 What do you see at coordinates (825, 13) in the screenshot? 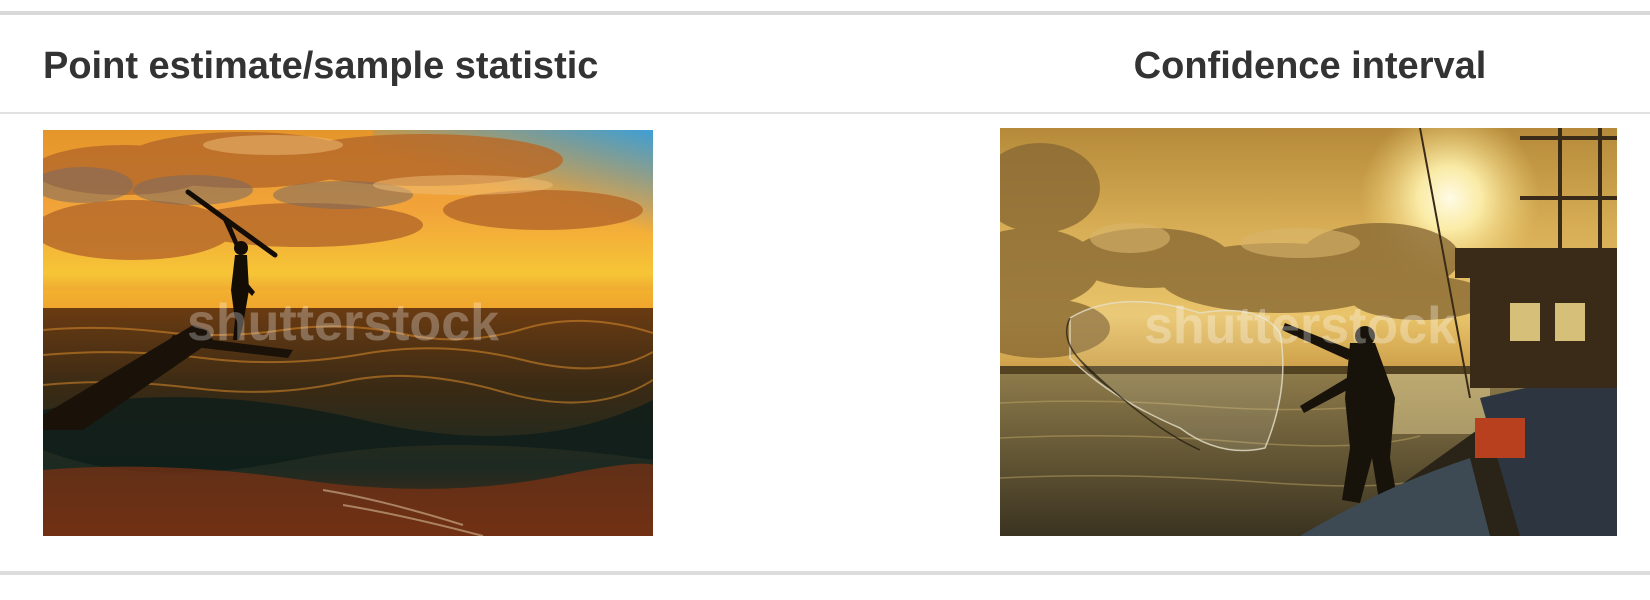
I see `top-rule` at bounding box center [825, 13].